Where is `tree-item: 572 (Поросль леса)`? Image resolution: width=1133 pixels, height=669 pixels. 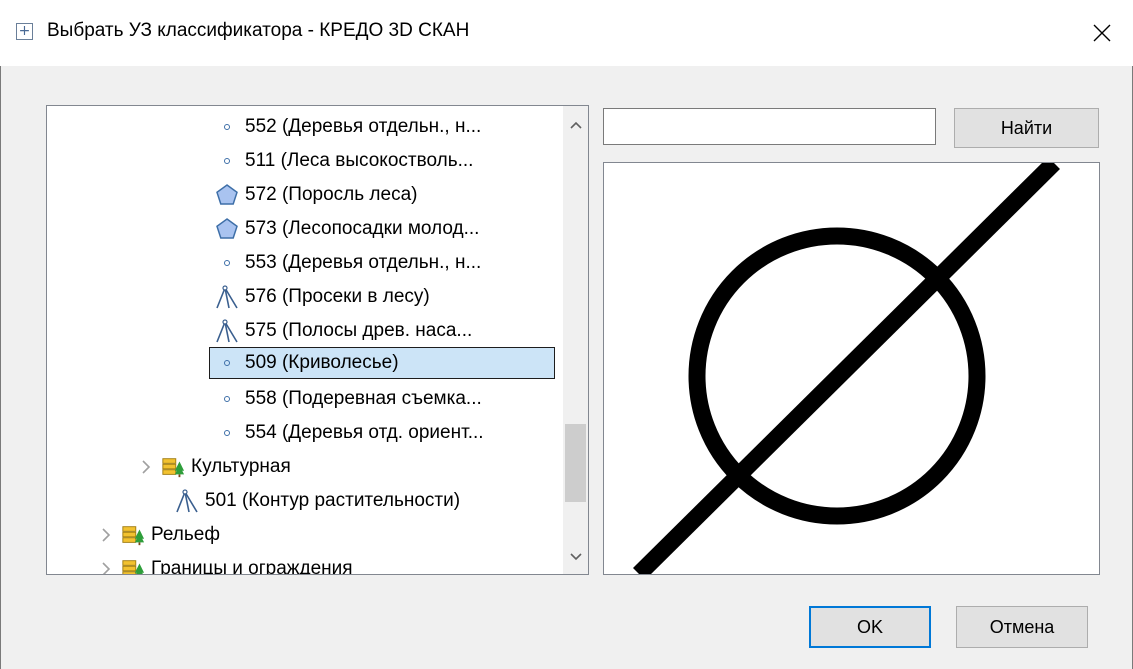
tree-item: 572 (Поросль леса) is located at coordinates (316, 195).